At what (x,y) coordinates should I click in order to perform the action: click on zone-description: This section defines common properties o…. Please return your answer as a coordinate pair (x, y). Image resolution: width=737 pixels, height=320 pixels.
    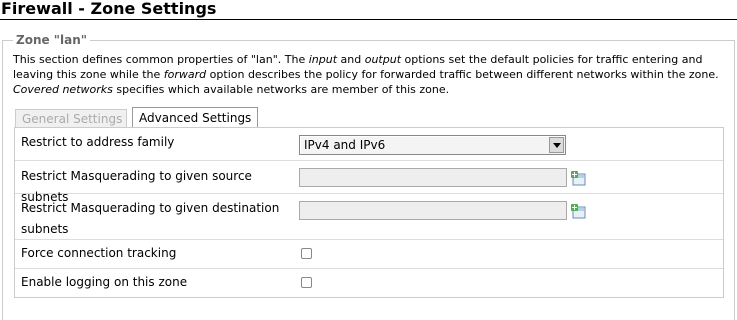
    Looking at the image, I should click on (369, 74).